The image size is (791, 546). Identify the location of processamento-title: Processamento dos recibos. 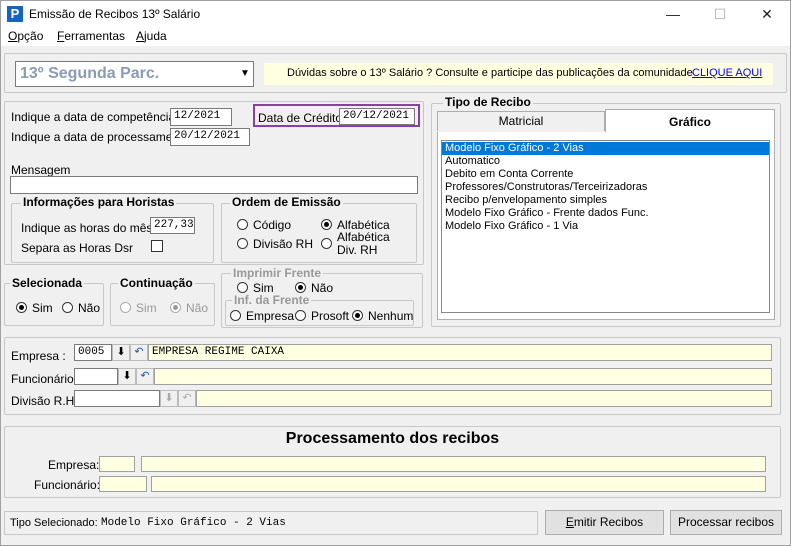
(392, 438).